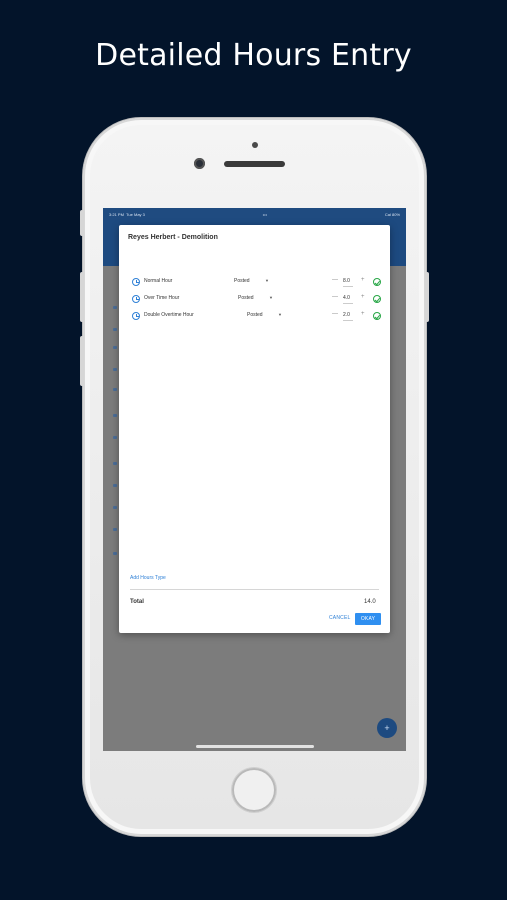 The image size is (507, 900). Describe the element at coordinates (127, 214) in the screenshot. I see `status-time: 3:21 PM Tue May 3` at that location.